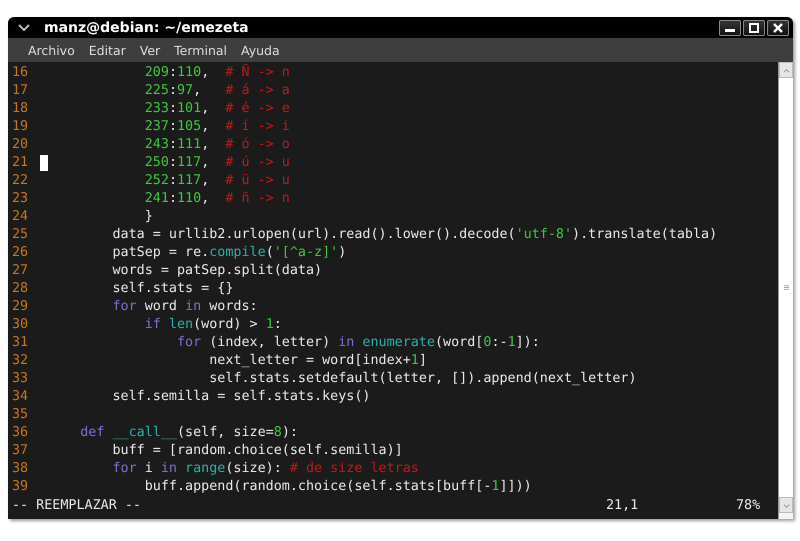 The image size is (800, 541). I want to click on grip-icon, so click(786, 287).